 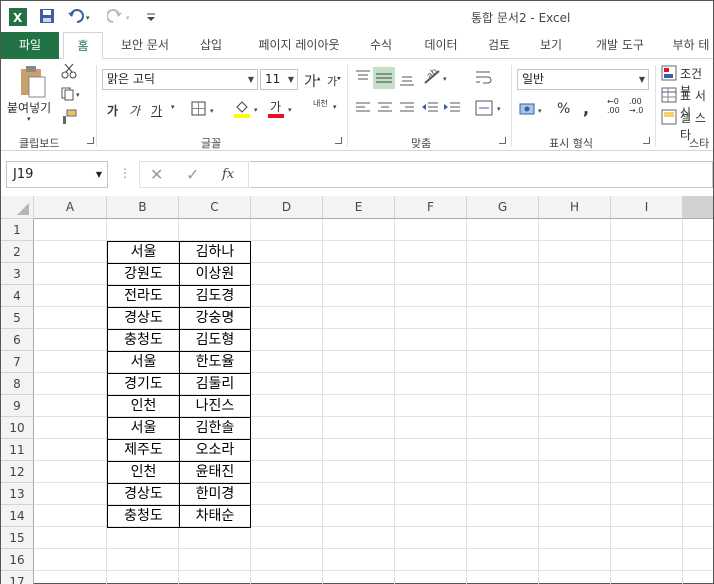 I want to click on align-middle-icon, so click(x=384, y=78).